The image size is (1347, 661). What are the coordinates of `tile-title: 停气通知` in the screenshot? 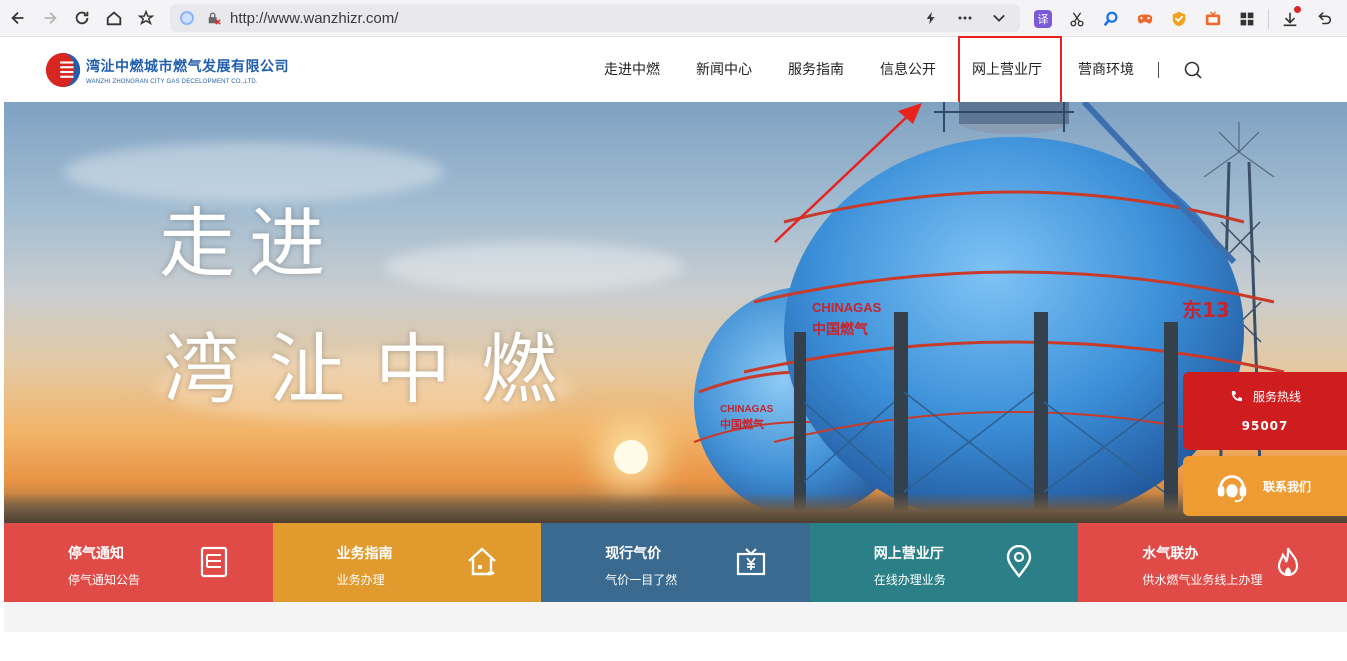 It's located at (96, 554).